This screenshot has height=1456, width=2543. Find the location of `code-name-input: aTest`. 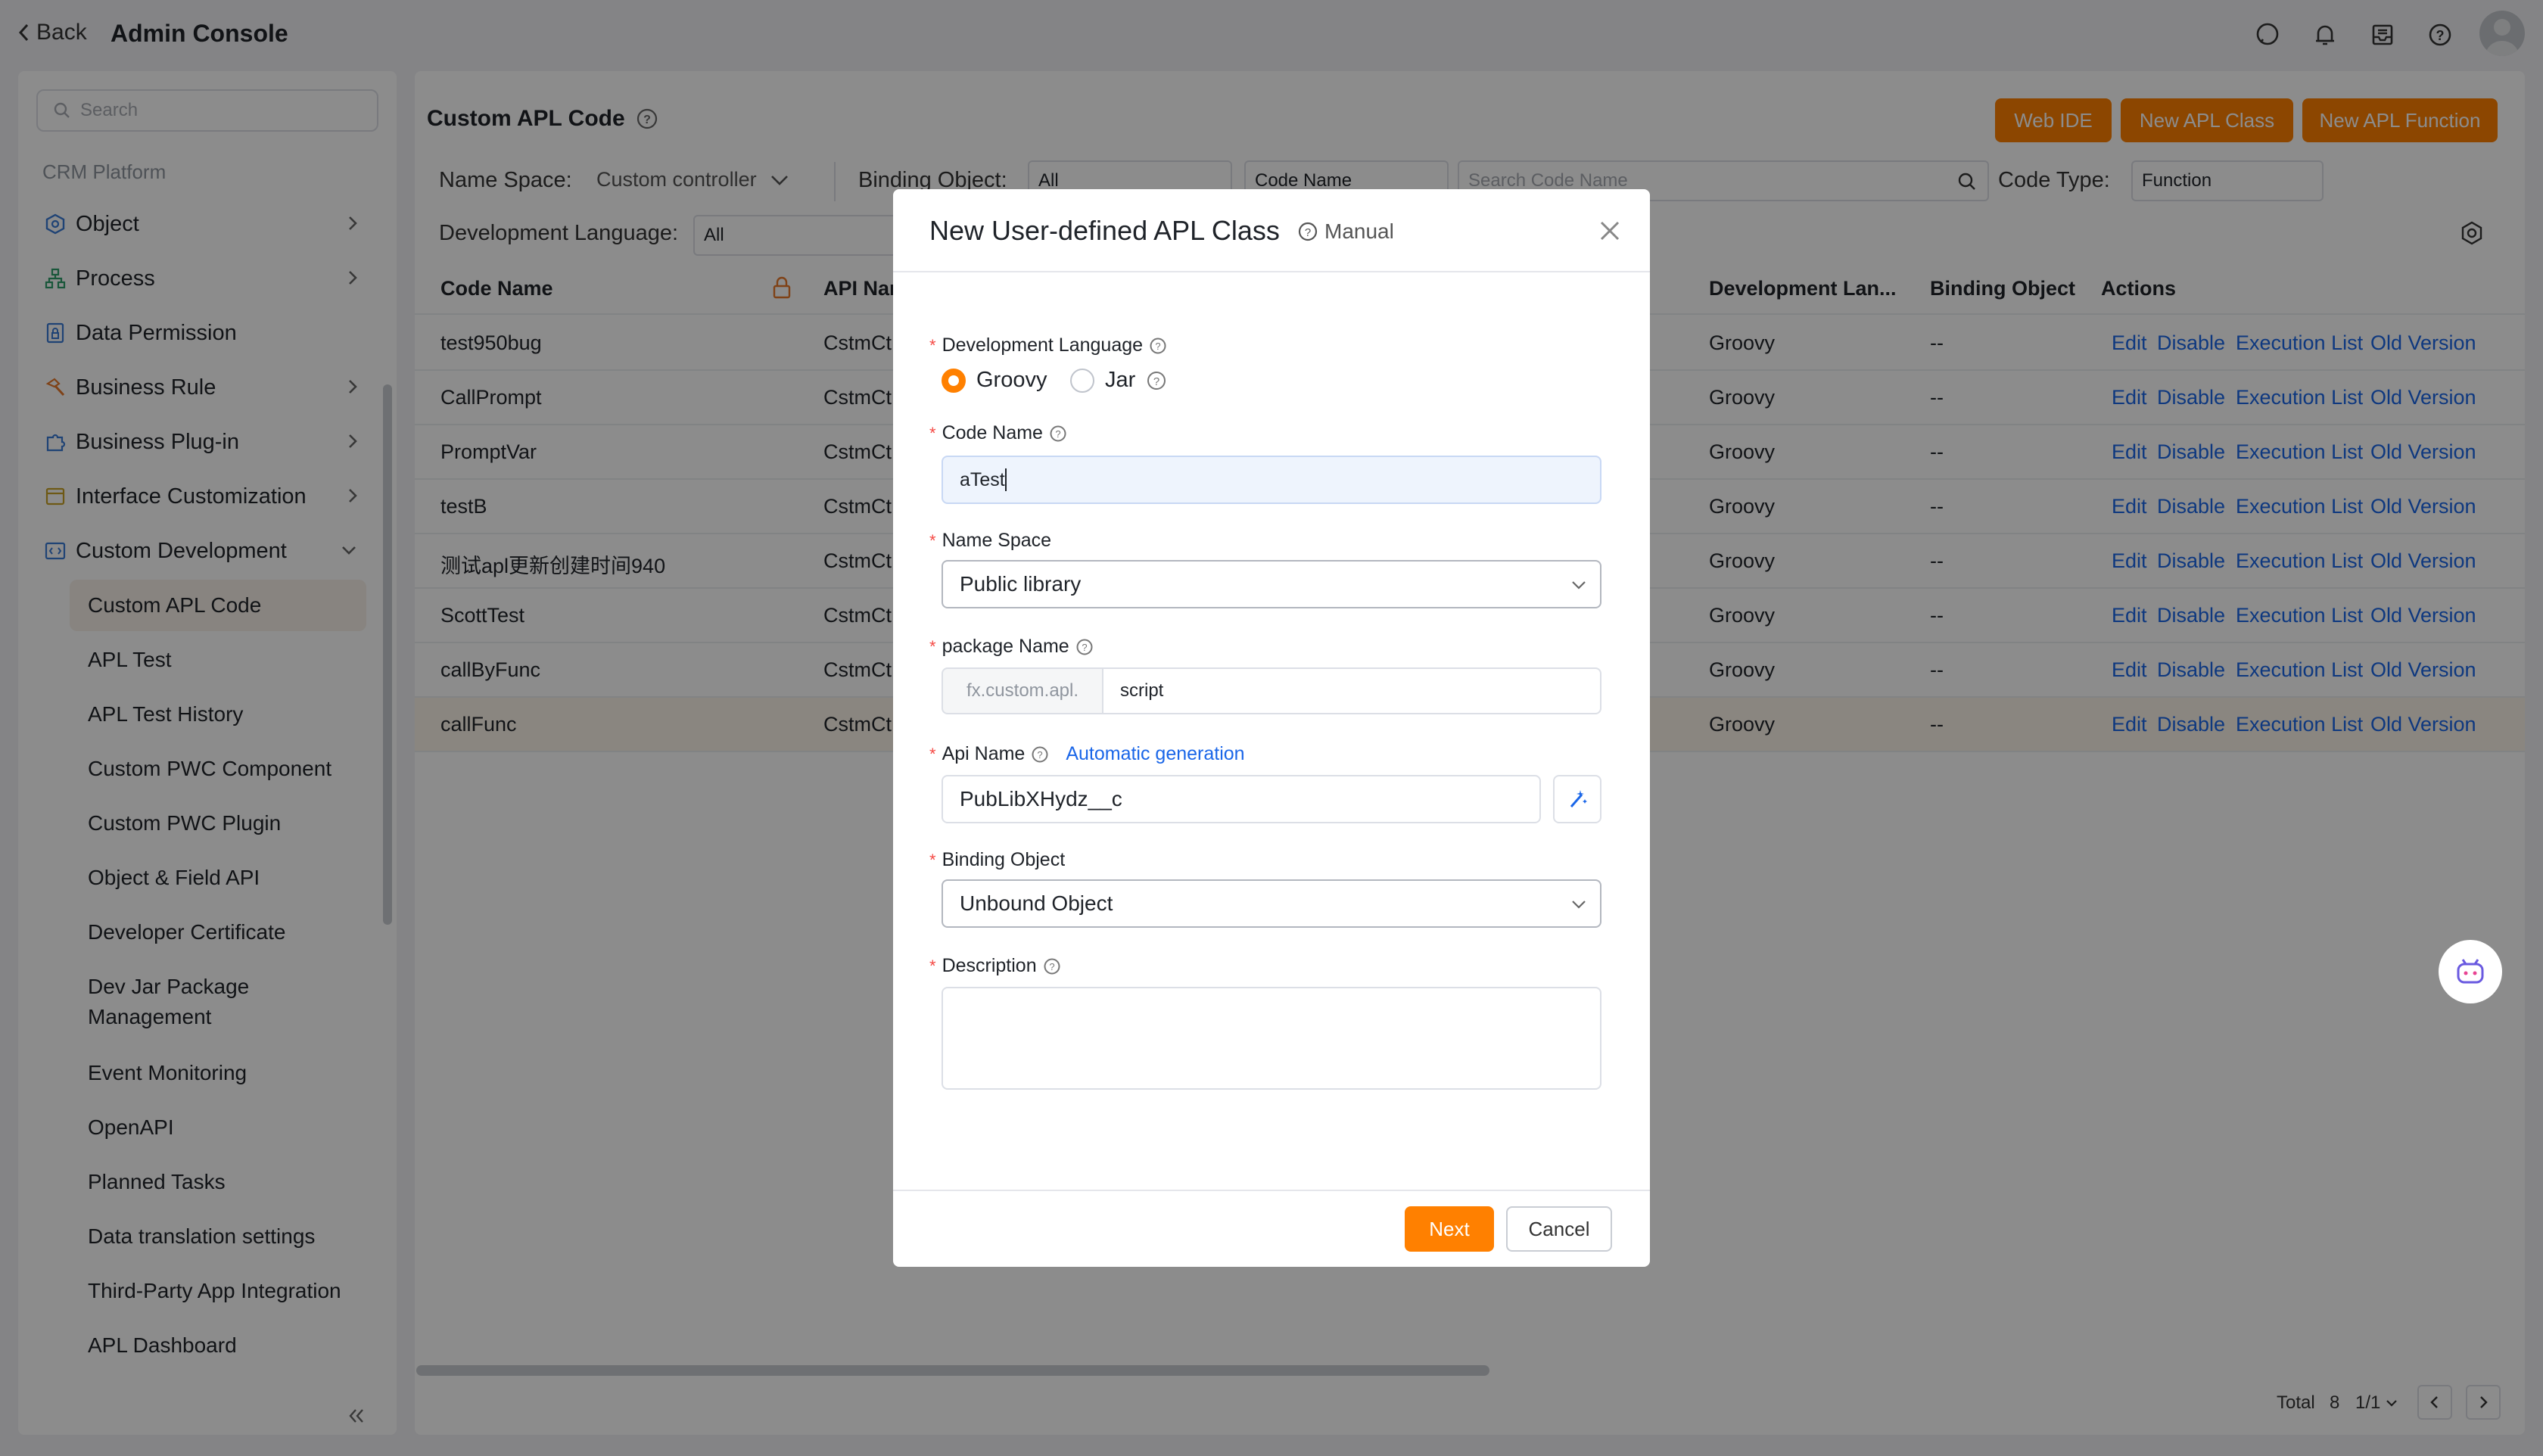

code-name-input: aTest is located at coordinates (1271, 480).